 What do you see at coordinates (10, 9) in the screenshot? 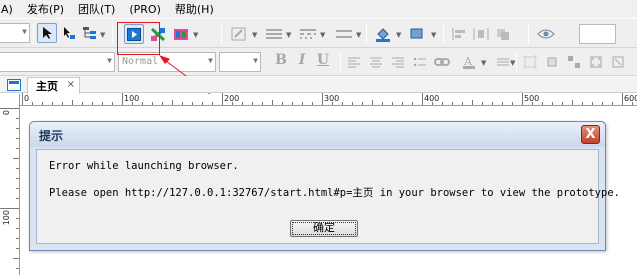
I see `menu-view: A)` at bounding box center [10, 9].